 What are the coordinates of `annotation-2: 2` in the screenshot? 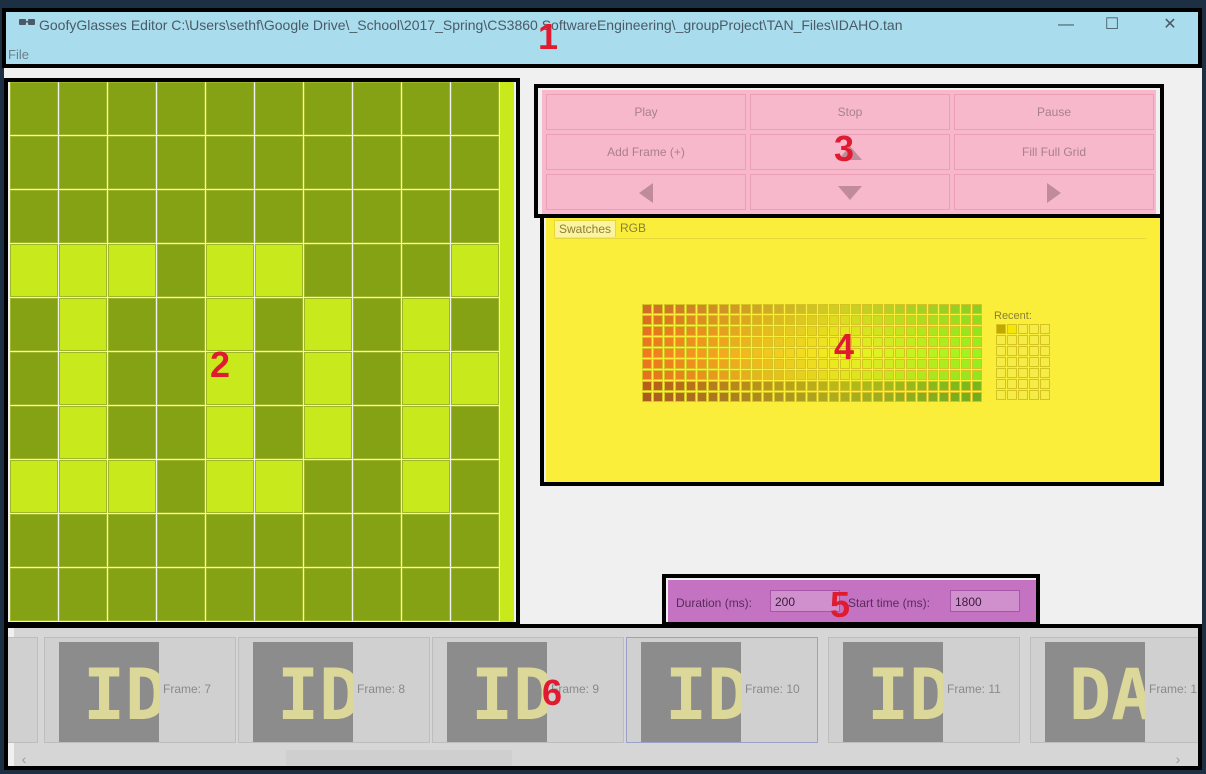 It's located at (220, 364).